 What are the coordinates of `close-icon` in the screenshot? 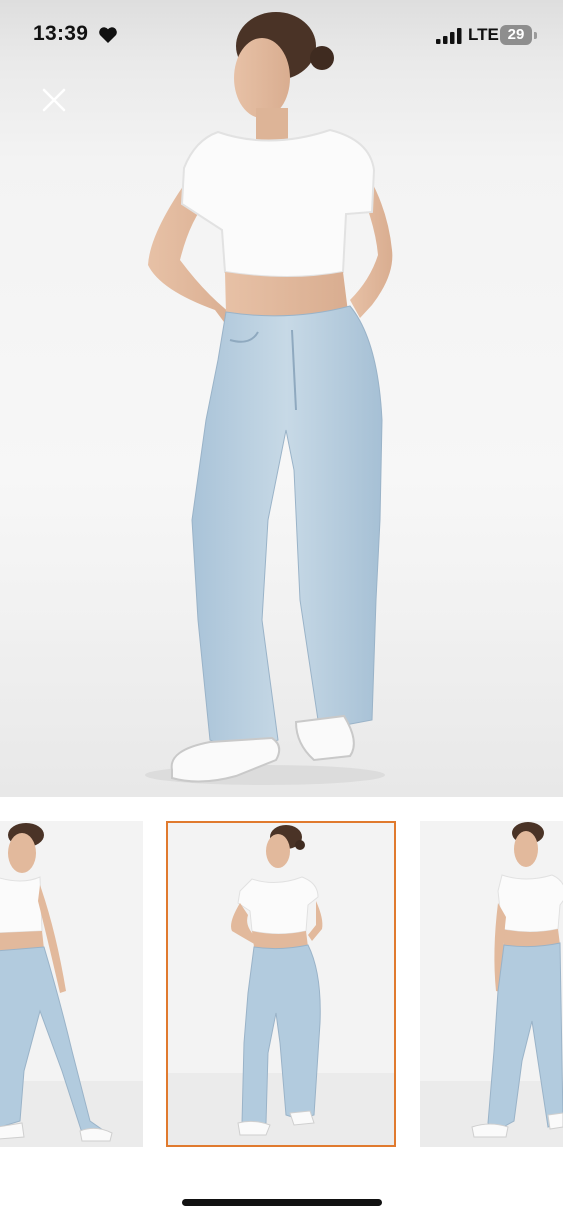 It's located at (54, 100).